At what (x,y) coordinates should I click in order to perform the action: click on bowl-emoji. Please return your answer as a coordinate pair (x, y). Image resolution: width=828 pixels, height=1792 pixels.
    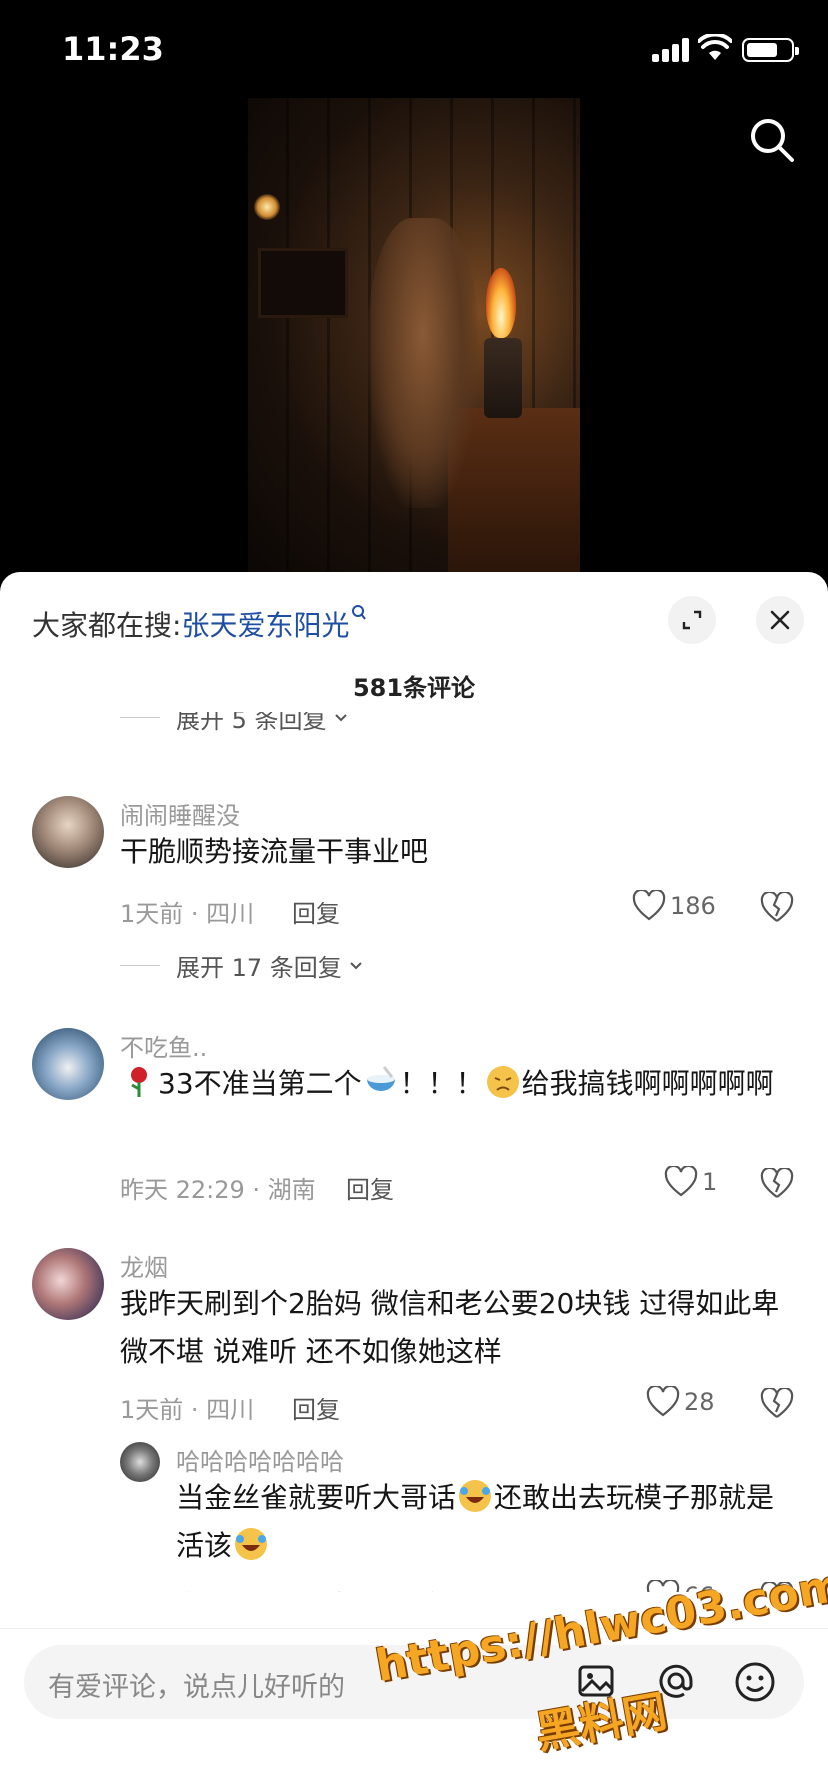
    Looking at the image, I should click on (380, 1078).